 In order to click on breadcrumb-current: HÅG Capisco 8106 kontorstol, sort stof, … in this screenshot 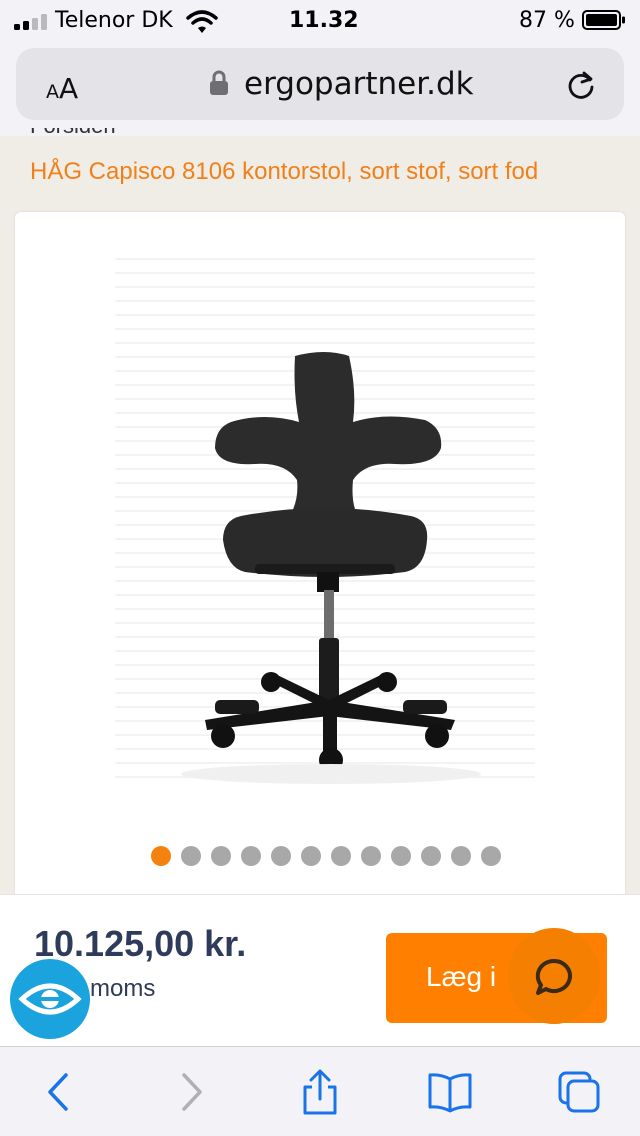, I will do `click(284, 172)`.